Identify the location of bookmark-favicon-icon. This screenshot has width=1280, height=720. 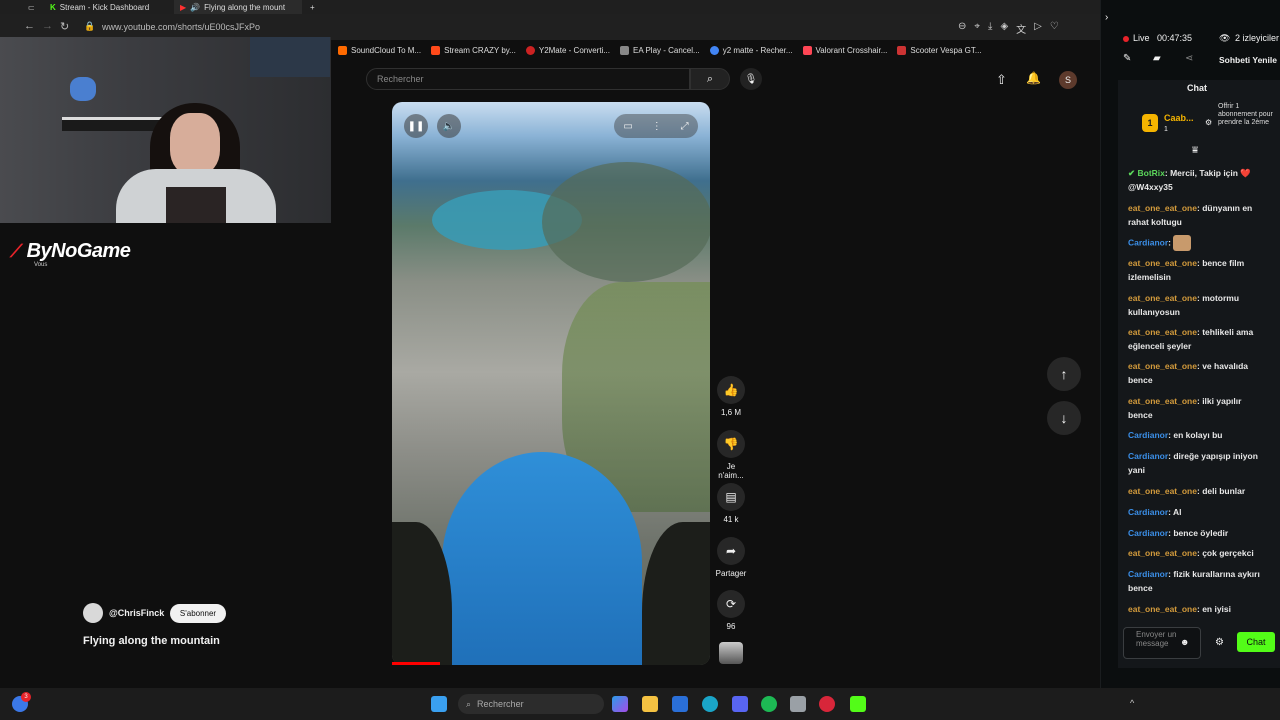
(342, 50).